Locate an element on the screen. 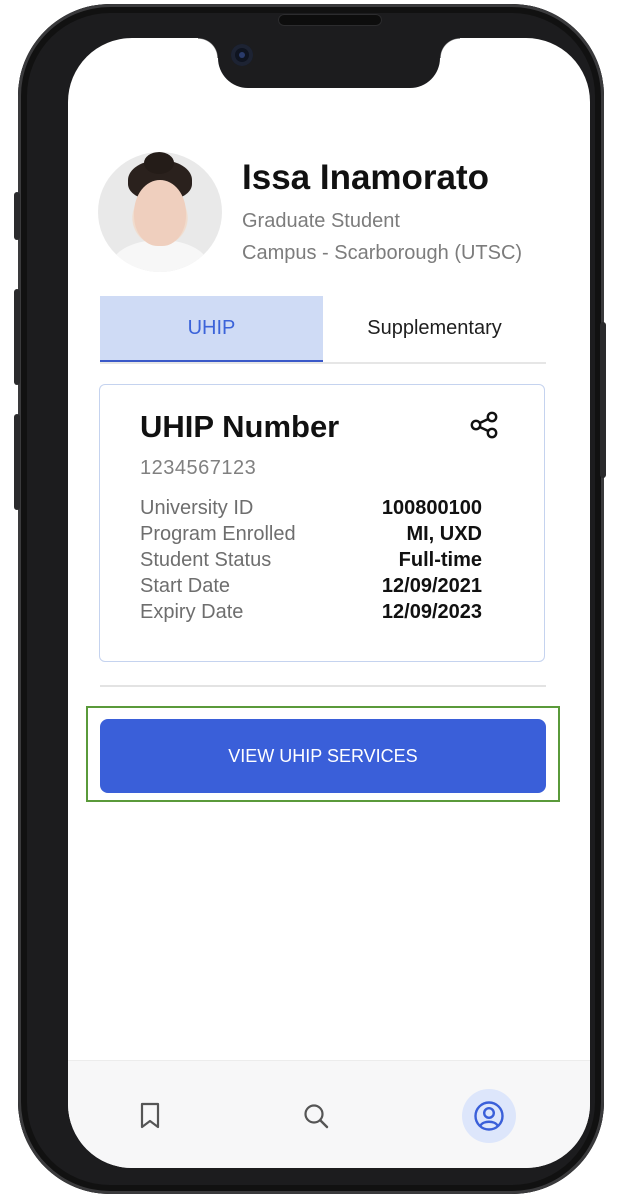  detail-row-expiry-date: Expiry Date 12/09/2023 is located at coordinates (311, 614).